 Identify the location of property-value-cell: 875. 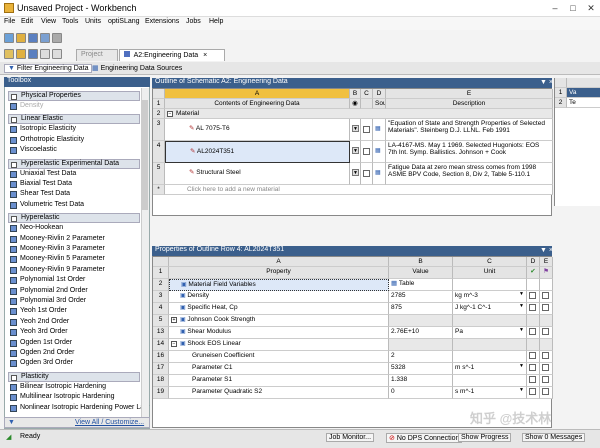
(421, 309).